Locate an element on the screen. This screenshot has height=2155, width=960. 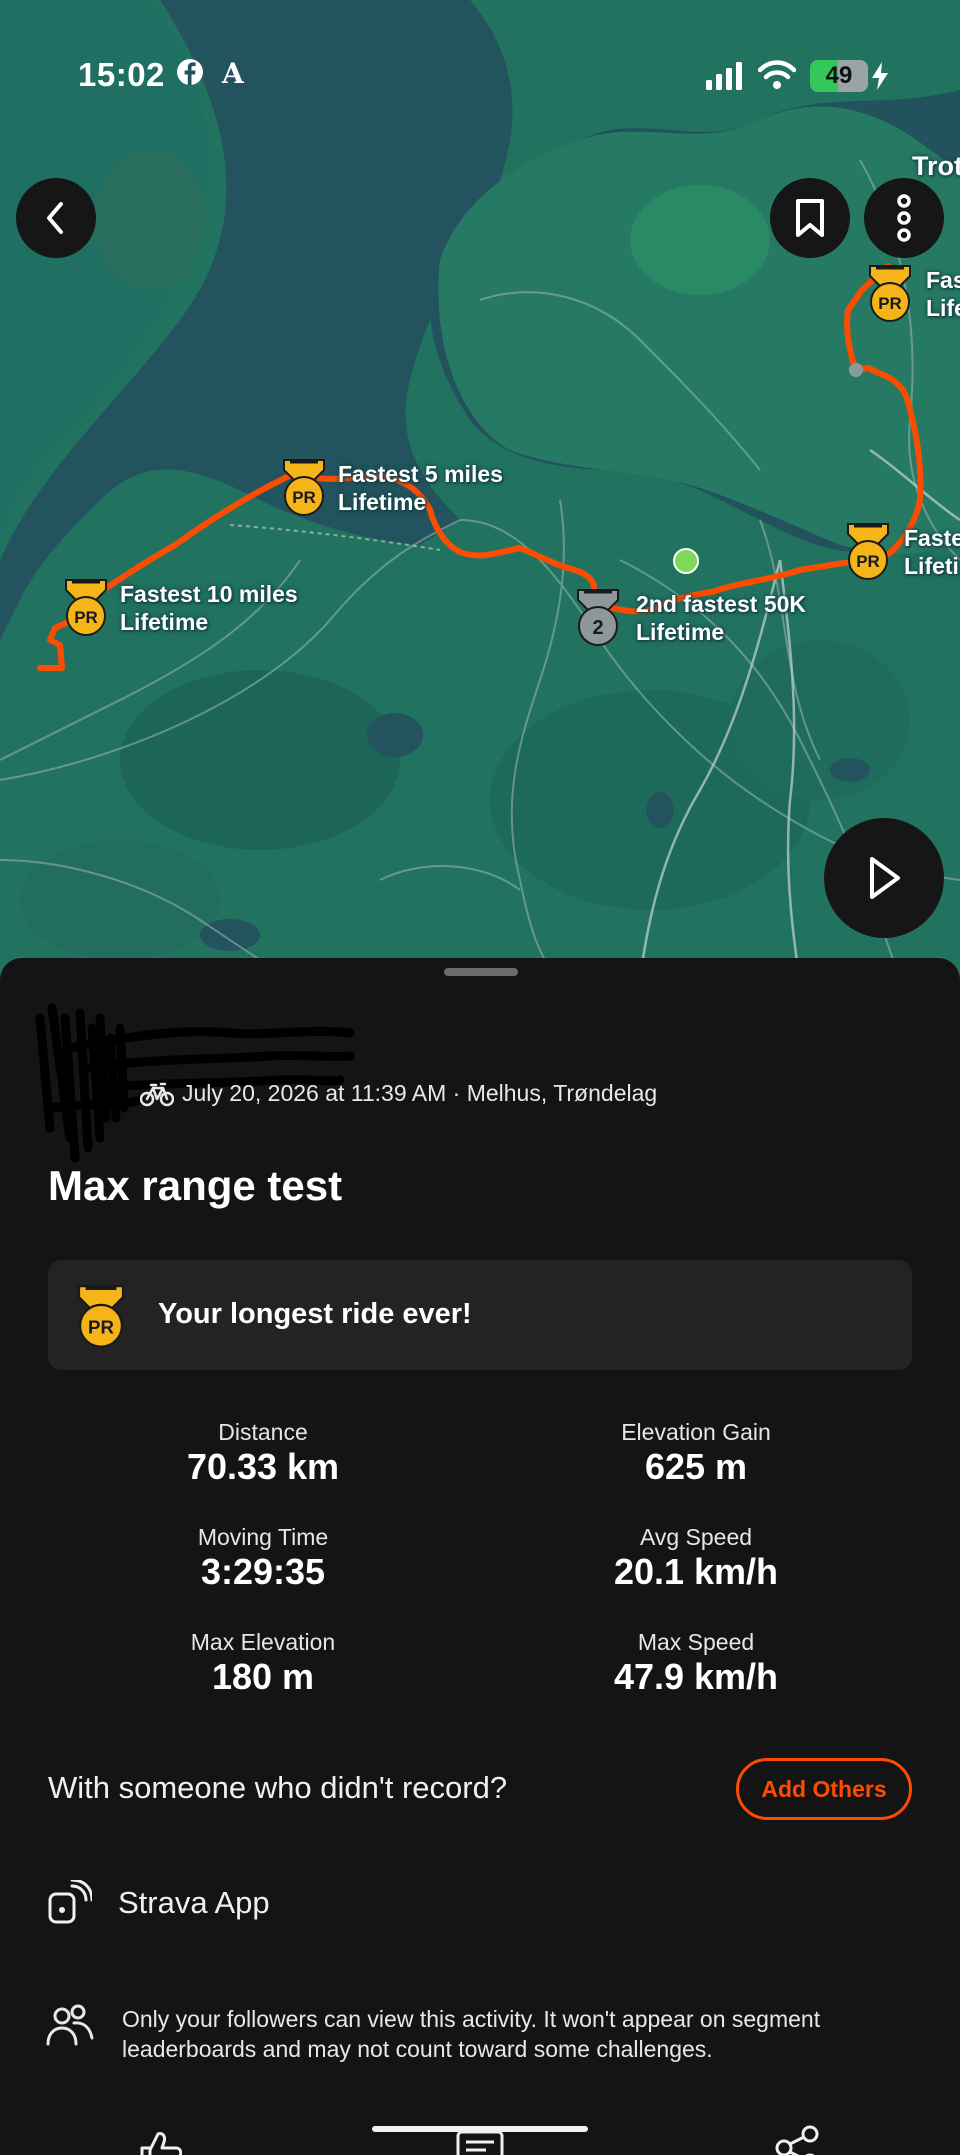
stat-value: 47.9 km/h is located at coordinates (696, 1676).